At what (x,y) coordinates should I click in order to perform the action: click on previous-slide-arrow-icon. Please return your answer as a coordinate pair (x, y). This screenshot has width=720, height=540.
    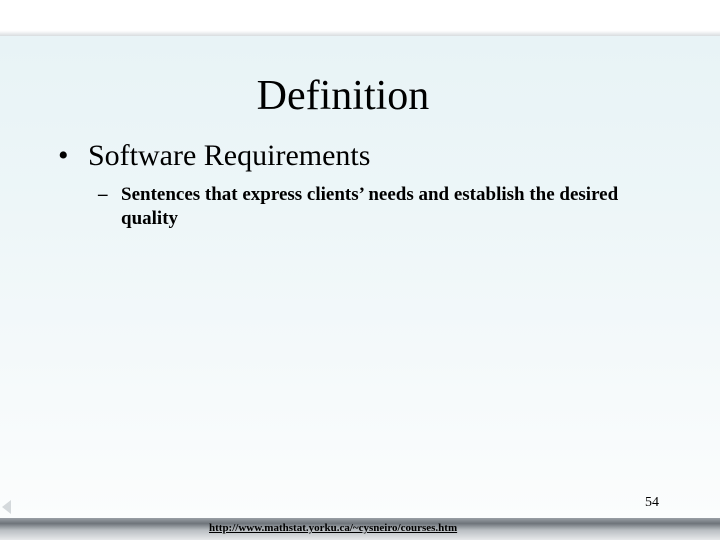
    Looking at the image, I should click on (6, 507).